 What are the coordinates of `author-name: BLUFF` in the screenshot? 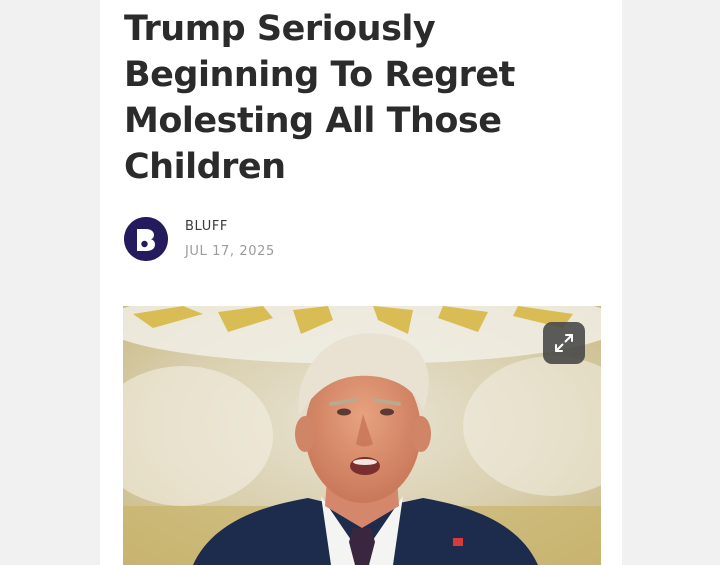 It's located at (206, 226).